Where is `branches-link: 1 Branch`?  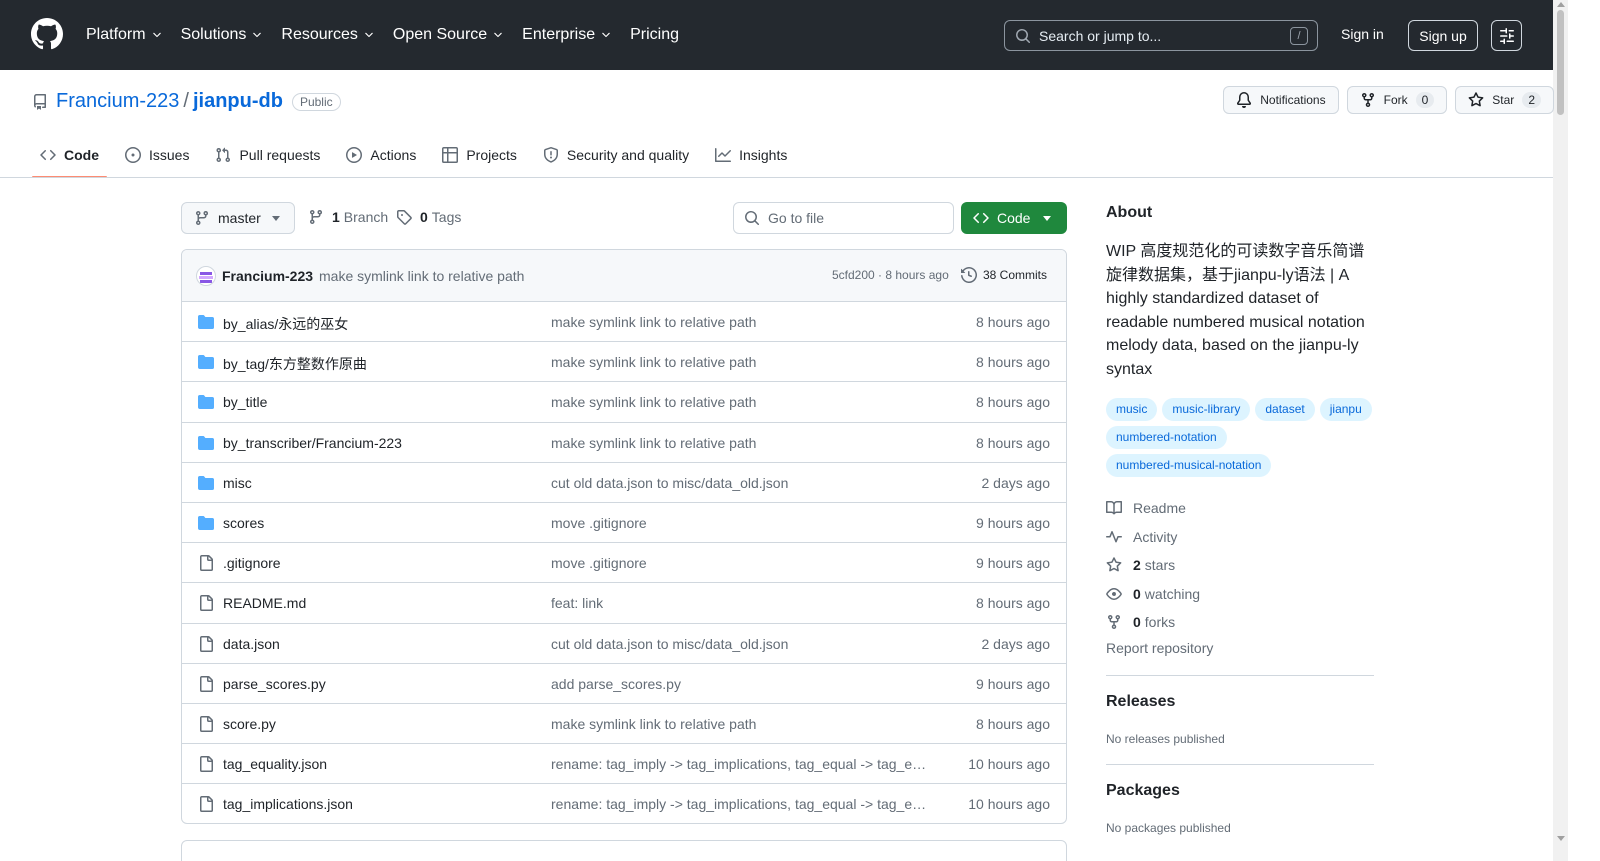
branches-link: 1 Branch is located at coordinates (348, 217).